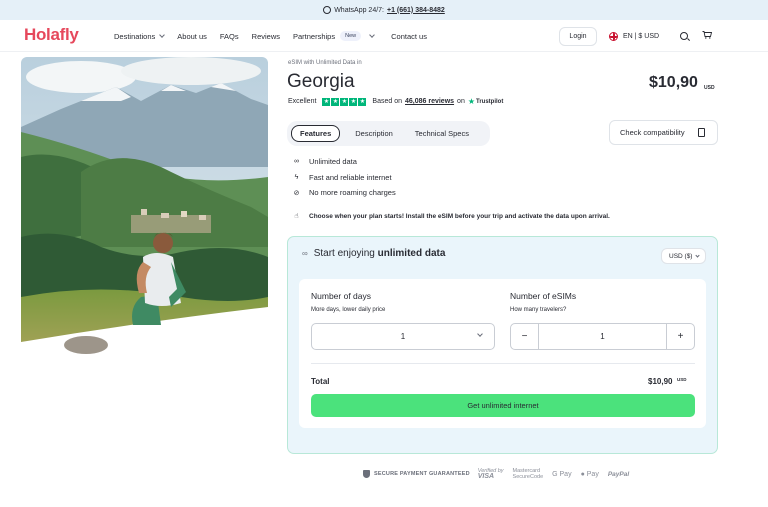  What do you see at coordinates (442, 133) in the screenshot?
I see `tab-technical-specs: Technical Specs` at bounding box center [442, 133].